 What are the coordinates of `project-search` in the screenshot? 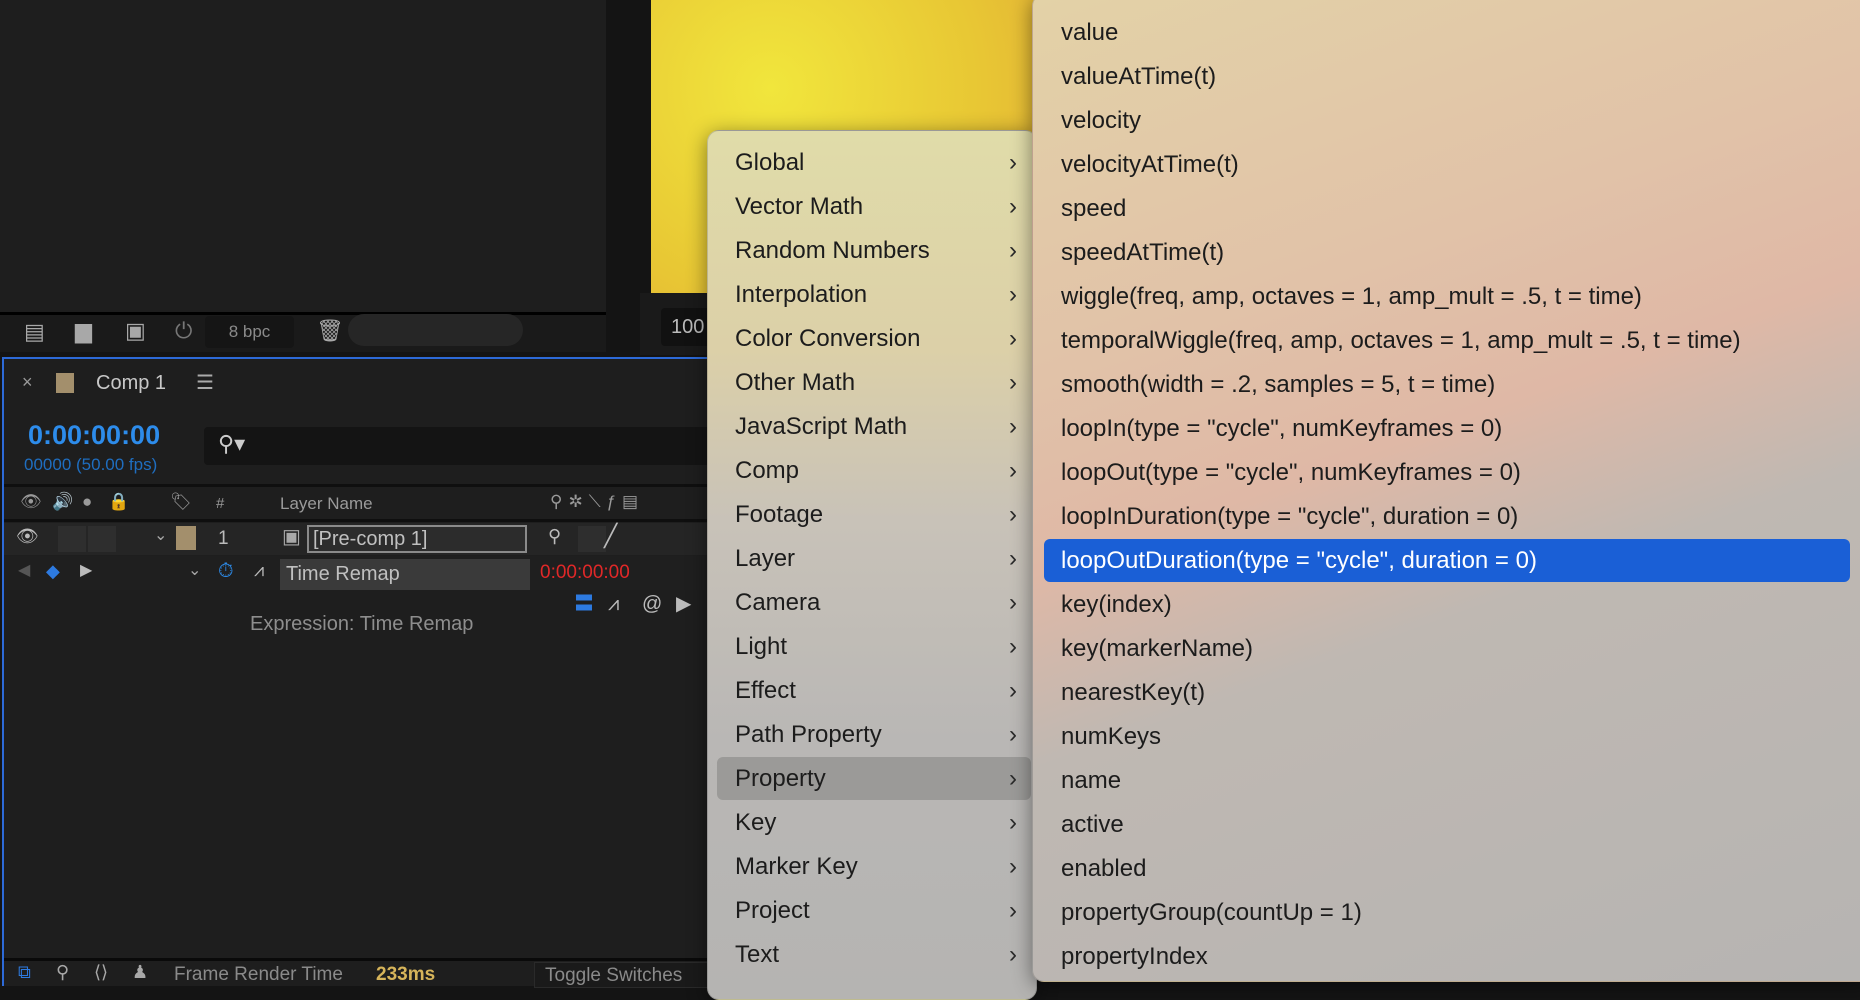 It's located at (435, 330).